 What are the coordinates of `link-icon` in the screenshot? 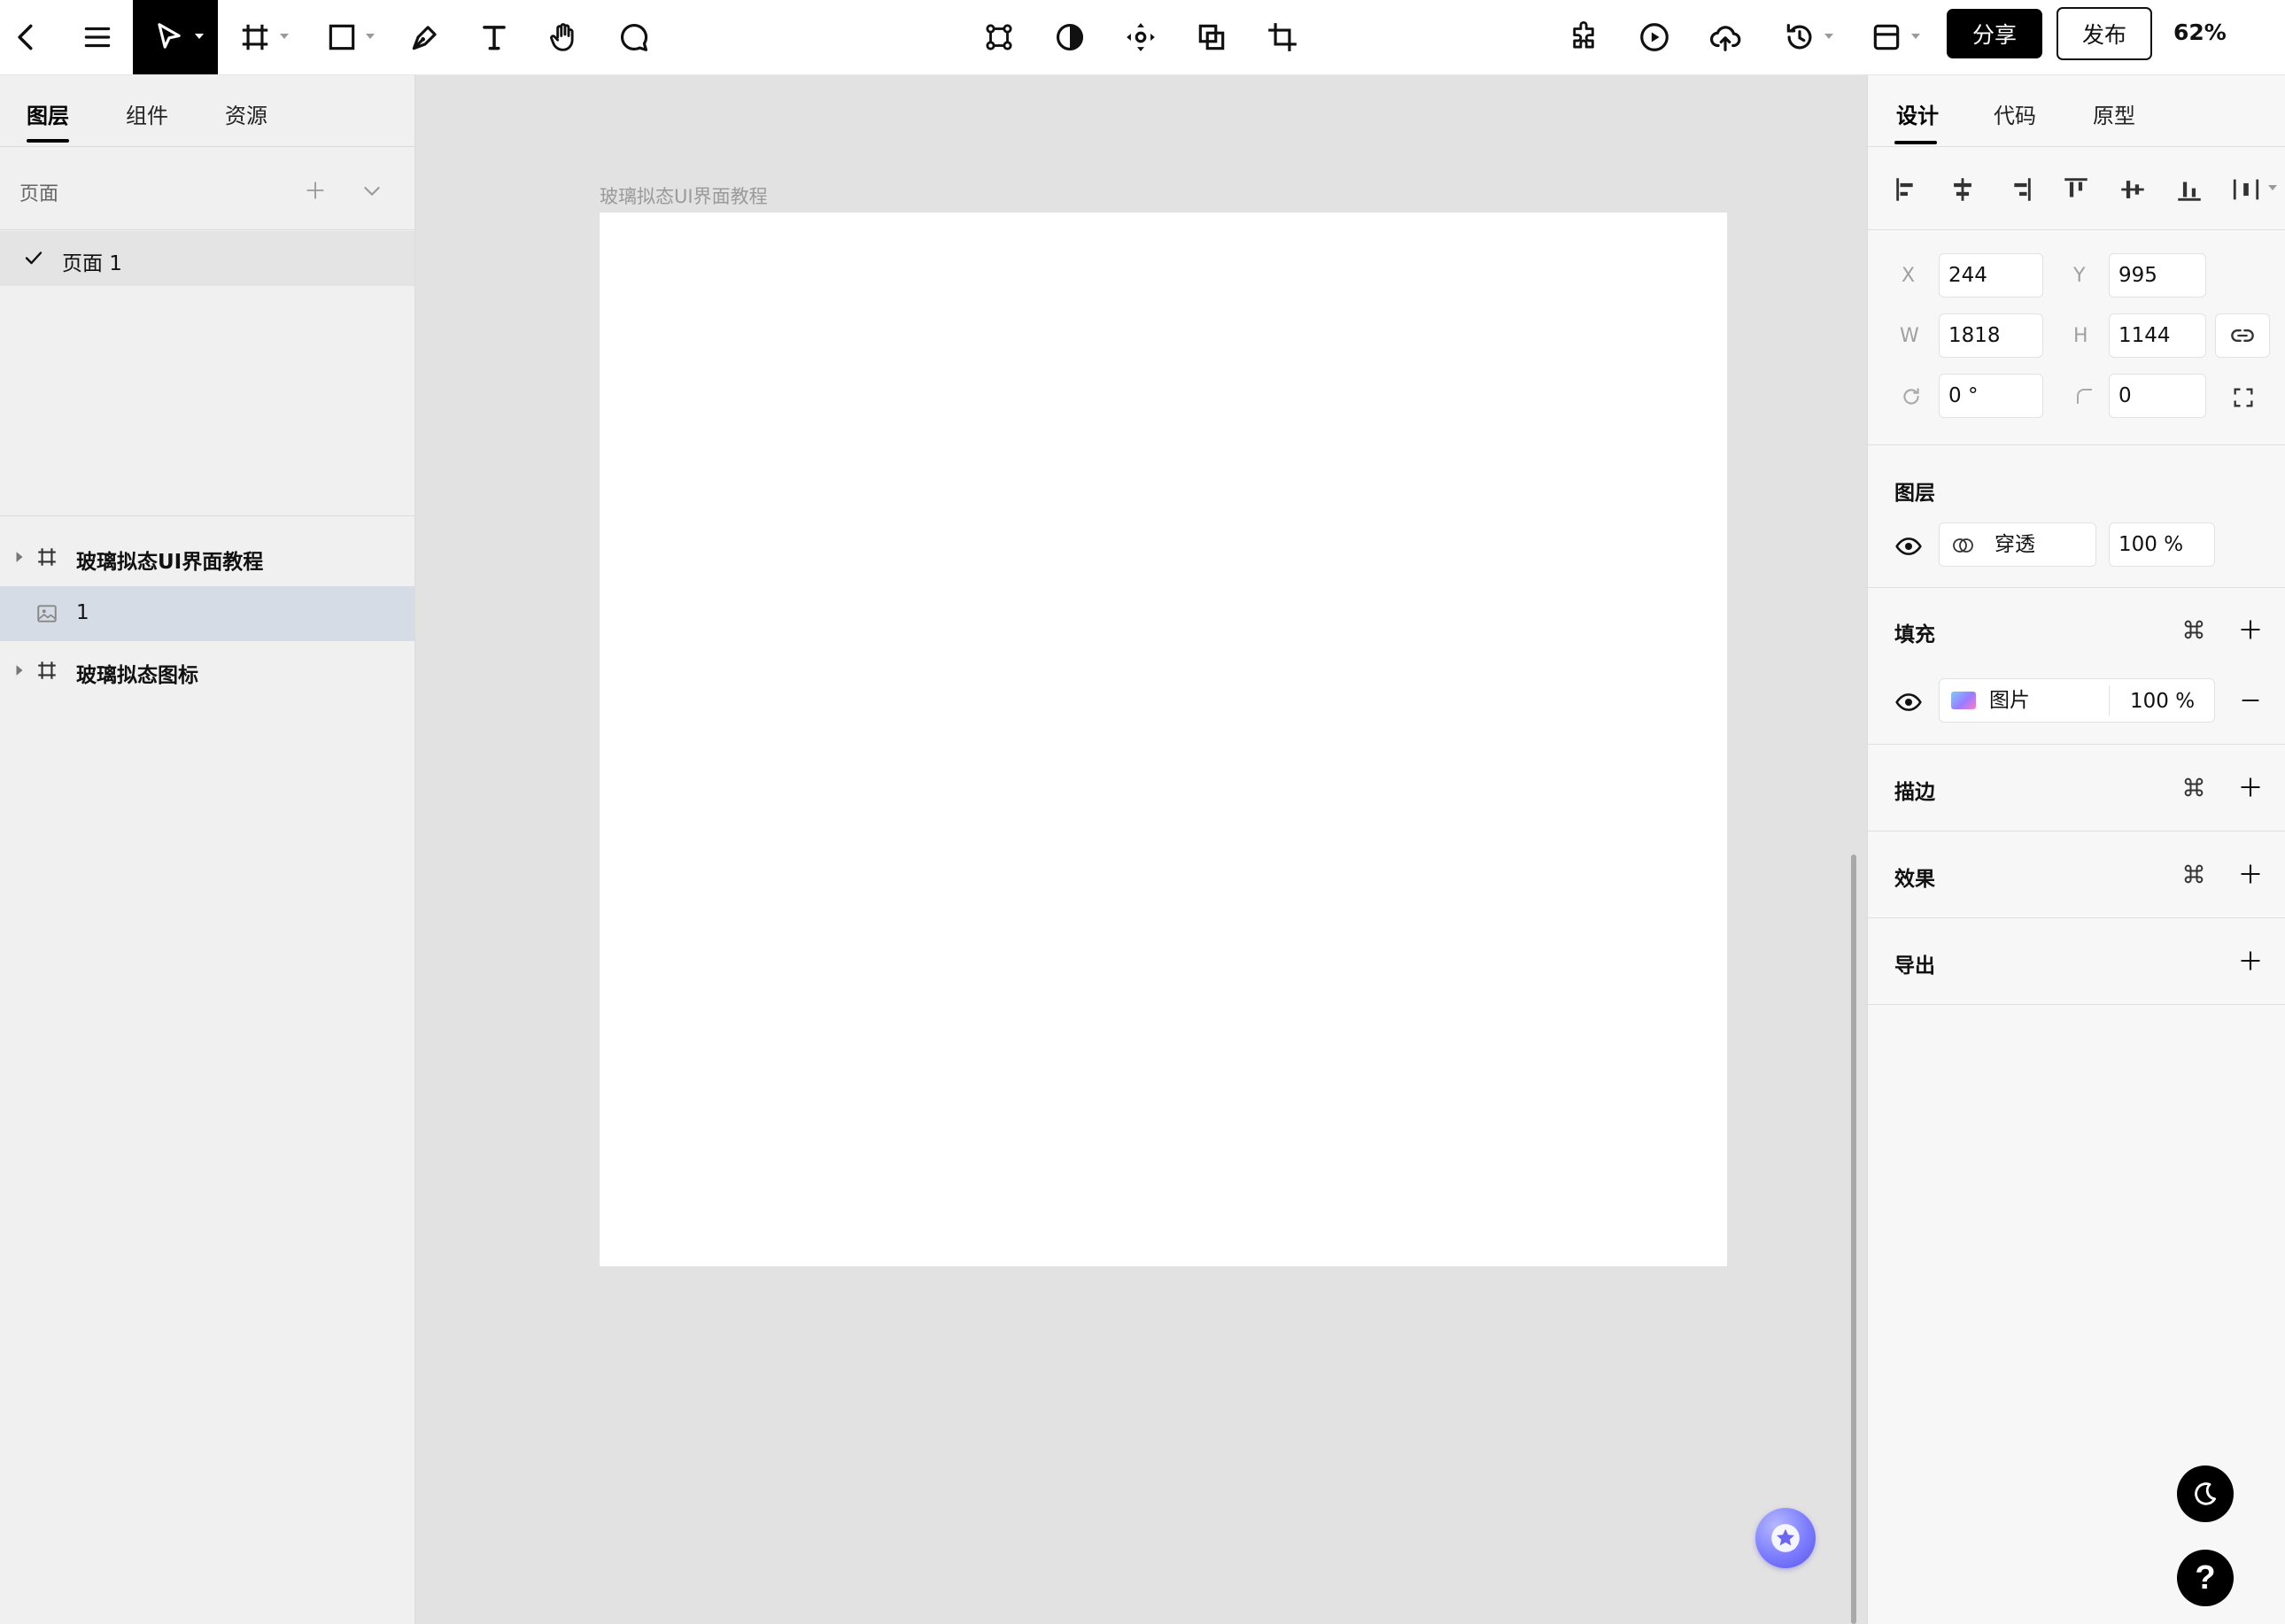 It's located at (2242, 336).